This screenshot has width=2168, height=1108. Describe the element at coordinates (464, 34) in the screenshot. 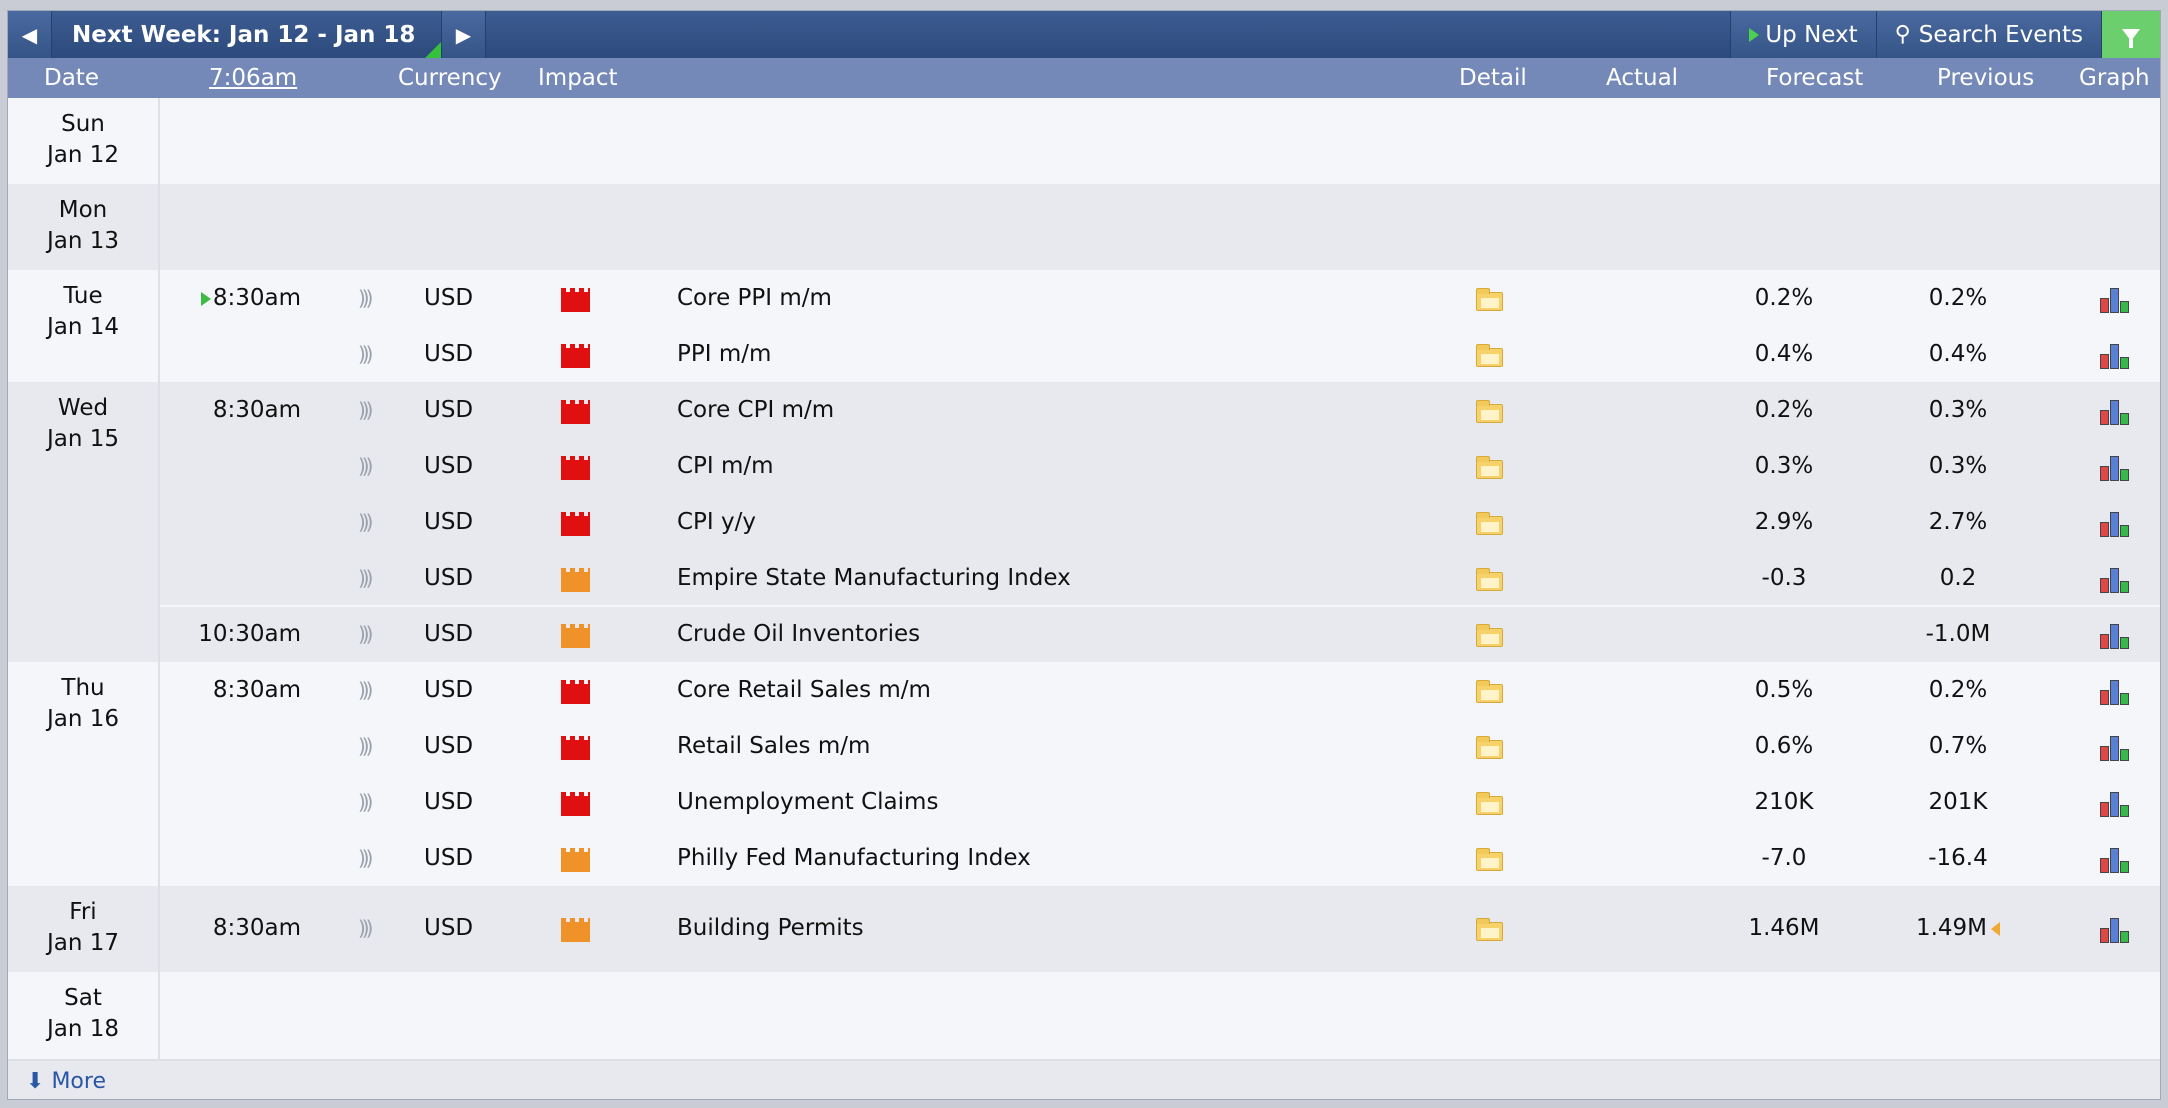

I see `next-week-button: ▶` at that location.